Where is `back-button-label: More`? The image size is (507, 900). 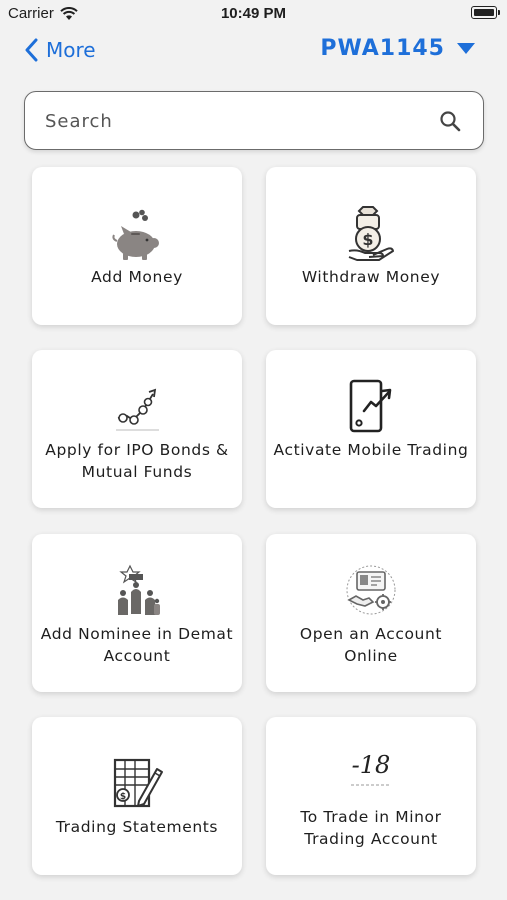 back-button-label: More is located at coordinates (71, 50).